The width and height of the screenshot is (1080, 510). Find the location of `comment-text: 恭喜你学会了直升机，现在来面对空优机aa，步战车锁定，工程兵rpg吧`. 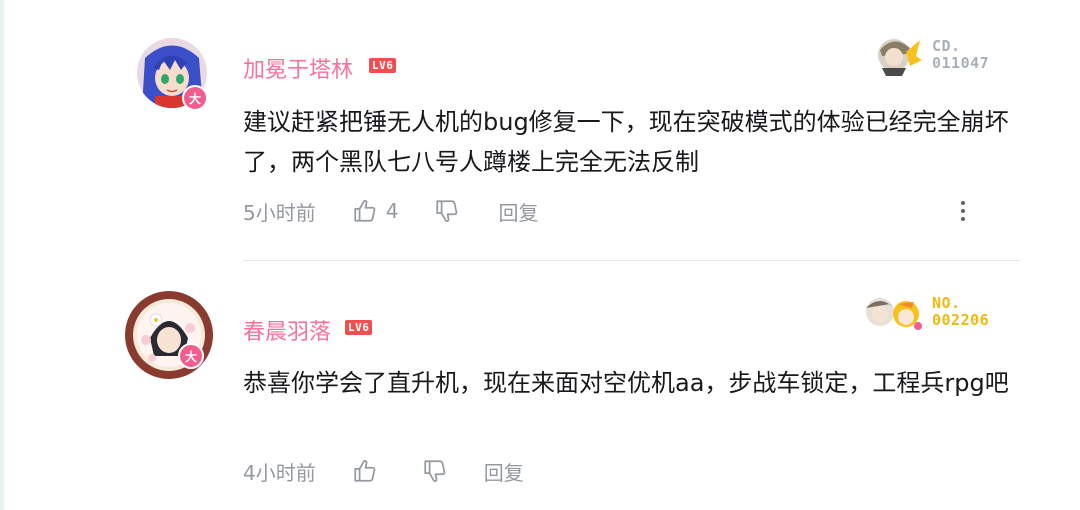

comment-text: 恭喜你学会了直升机，现在来面对空优机aa，步战车锁定，工程兵rpg吧 is located at coordinates (626, 383).